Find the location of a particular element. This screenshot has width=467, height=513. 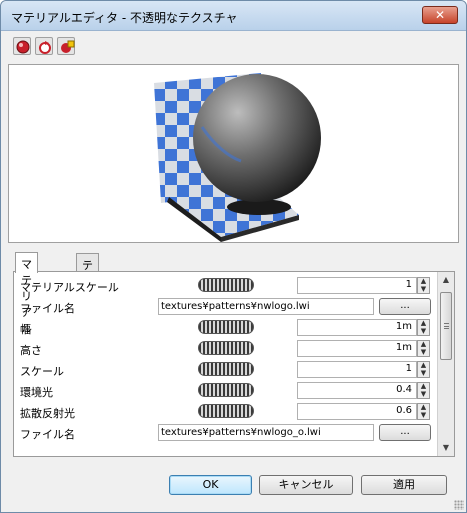

render-sphere-icon is located at coordinates (23, 47).